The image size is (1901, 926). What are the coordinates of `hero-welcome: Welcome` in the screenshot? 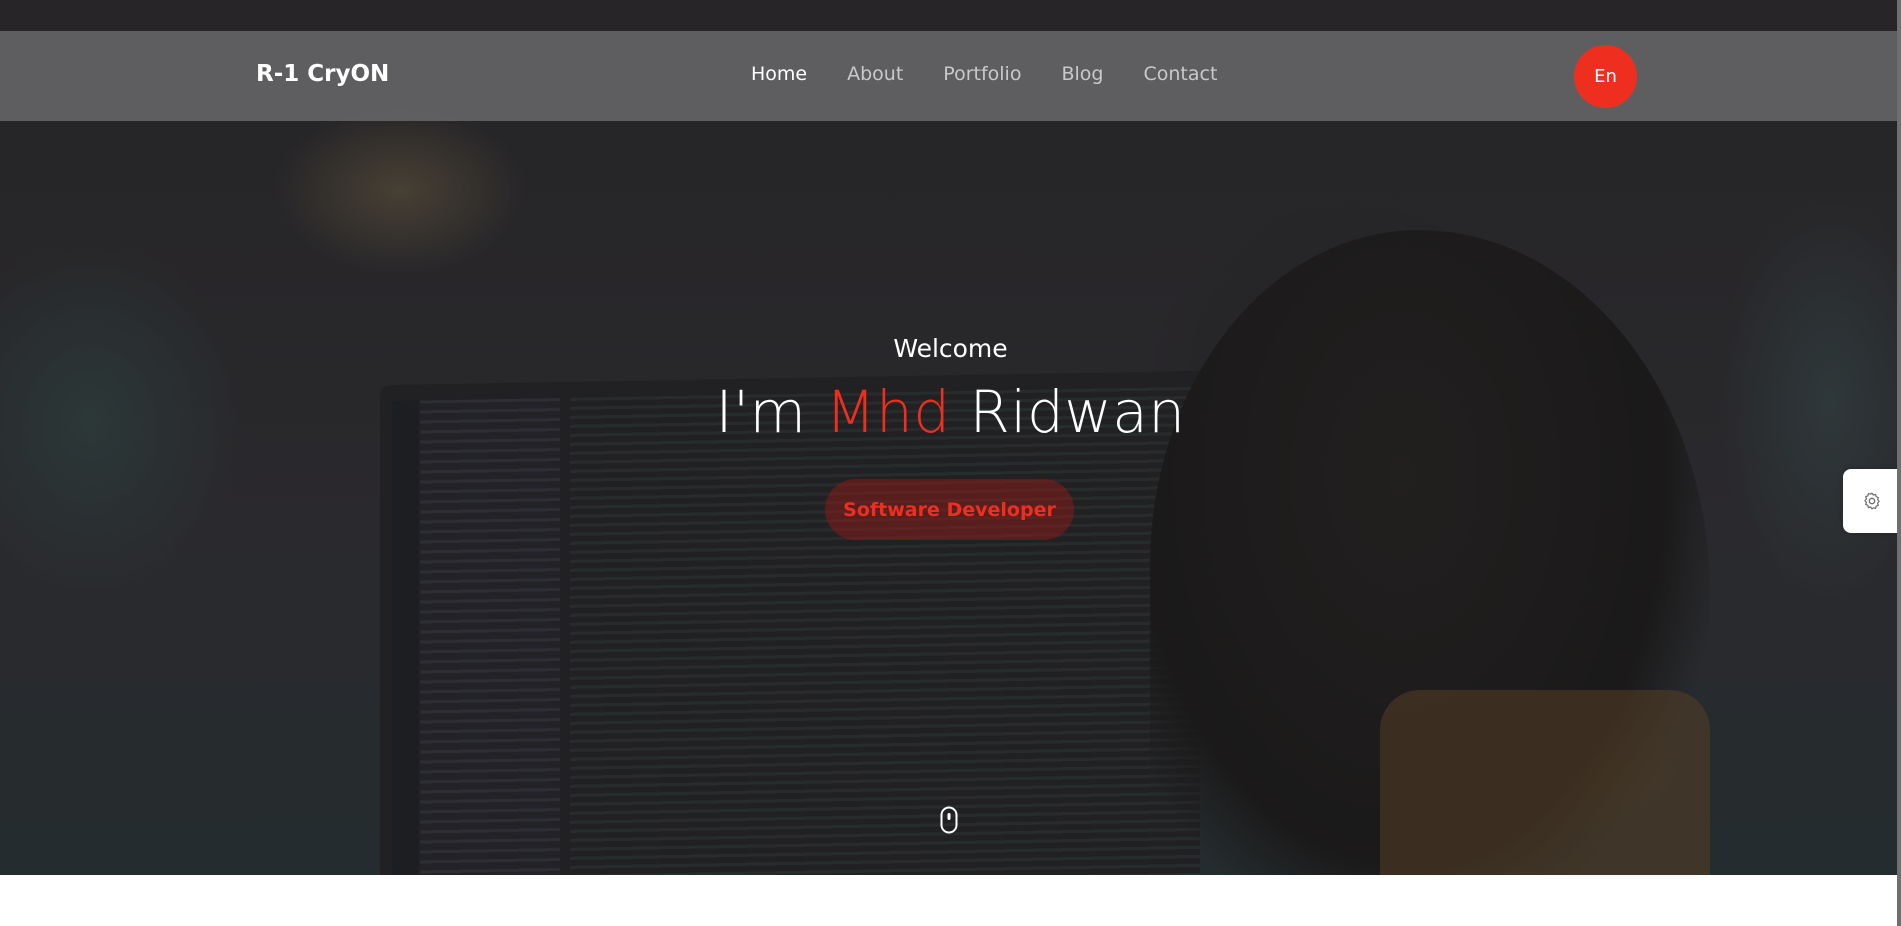 It's located at (950, 348).